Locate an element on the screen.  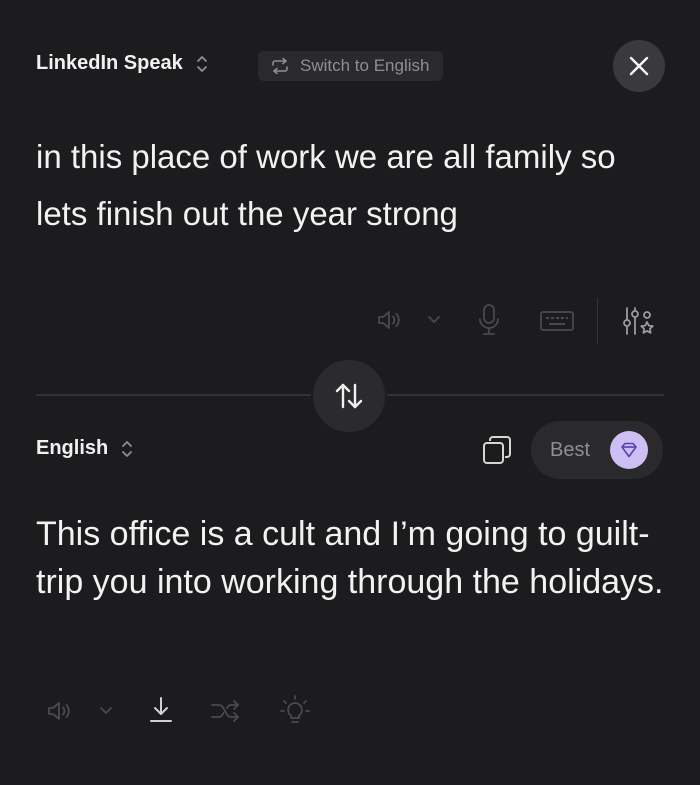
switch-arrows-icon is located at coordinates (280, 66).